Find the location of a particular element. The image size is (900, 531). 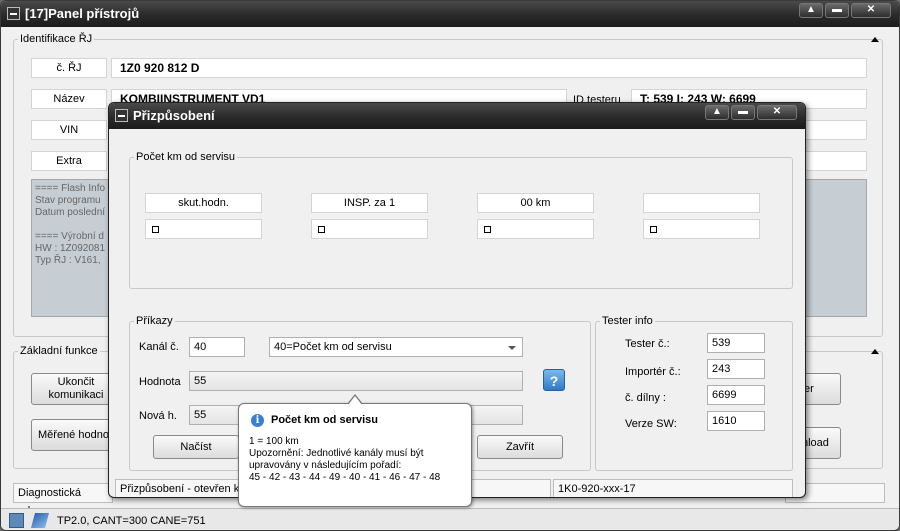

tooltip-line: 1 = 100 km is located at coordinates (274, 441).